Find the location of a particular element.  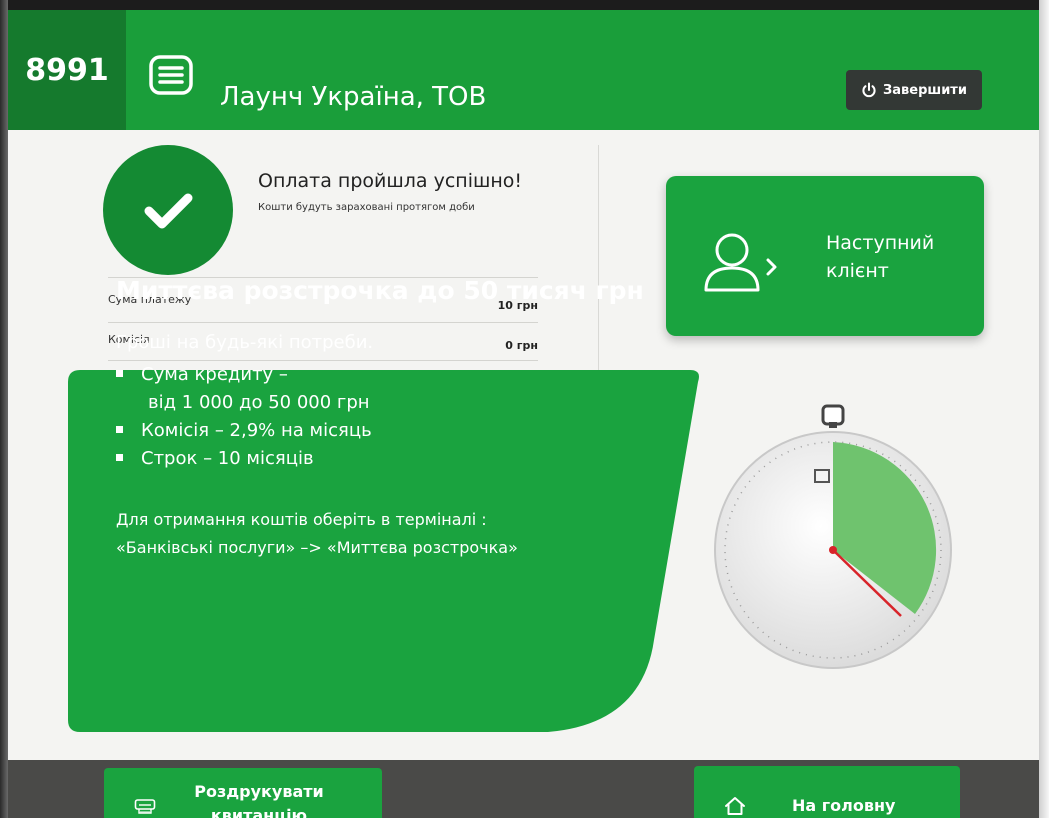

success-badge is located at coordinates (168, 210).